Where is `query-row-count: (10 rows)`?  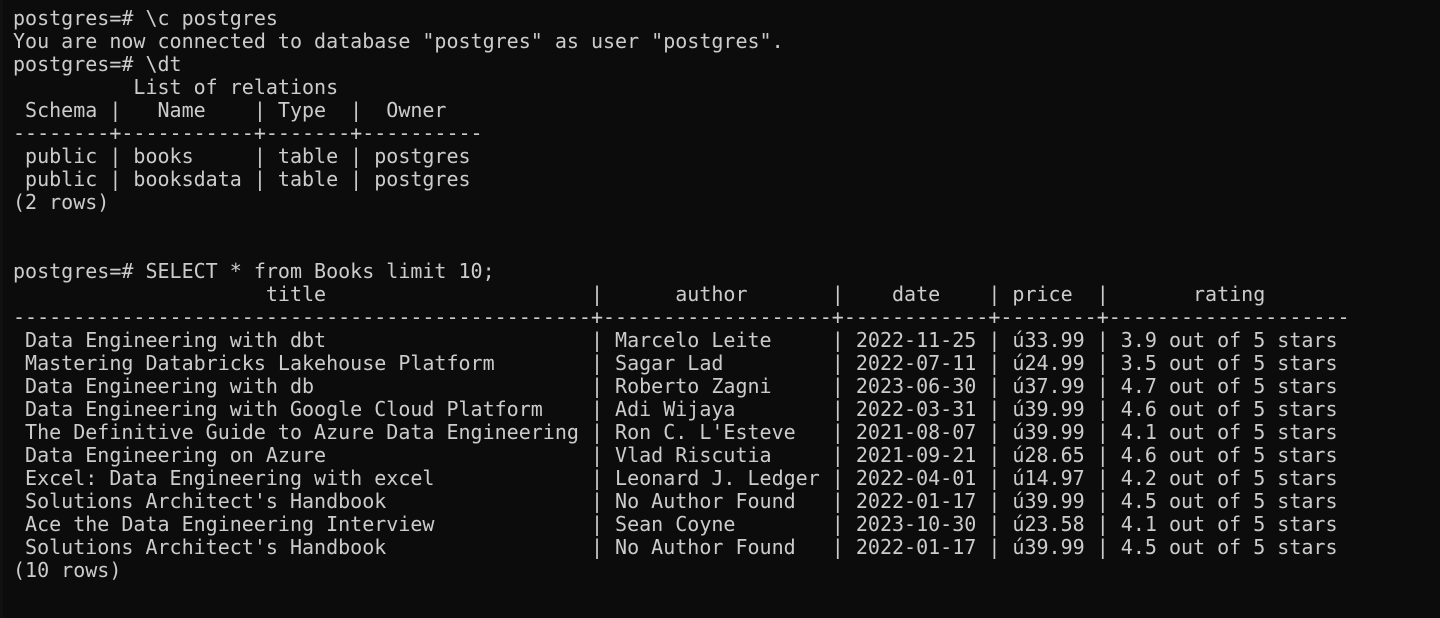 query-row-count: (10 rows) is located at coordinates (67, 570).